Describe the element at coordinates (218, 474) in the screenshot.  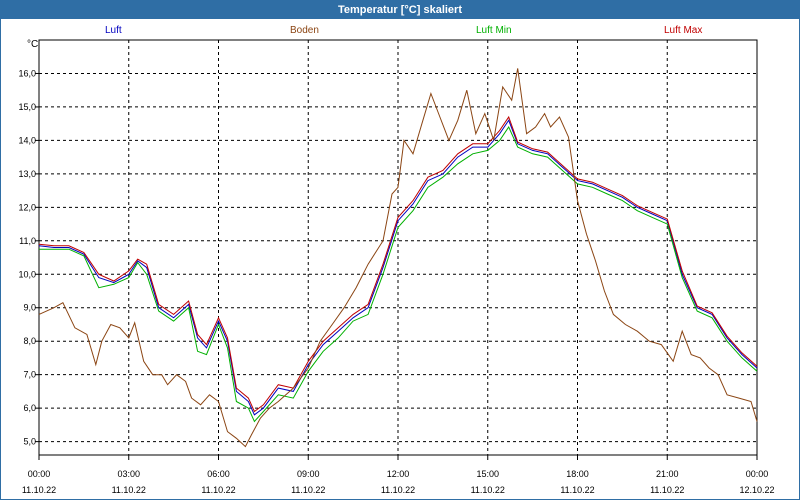
I see `x-tick-time: 06:00` at that location.